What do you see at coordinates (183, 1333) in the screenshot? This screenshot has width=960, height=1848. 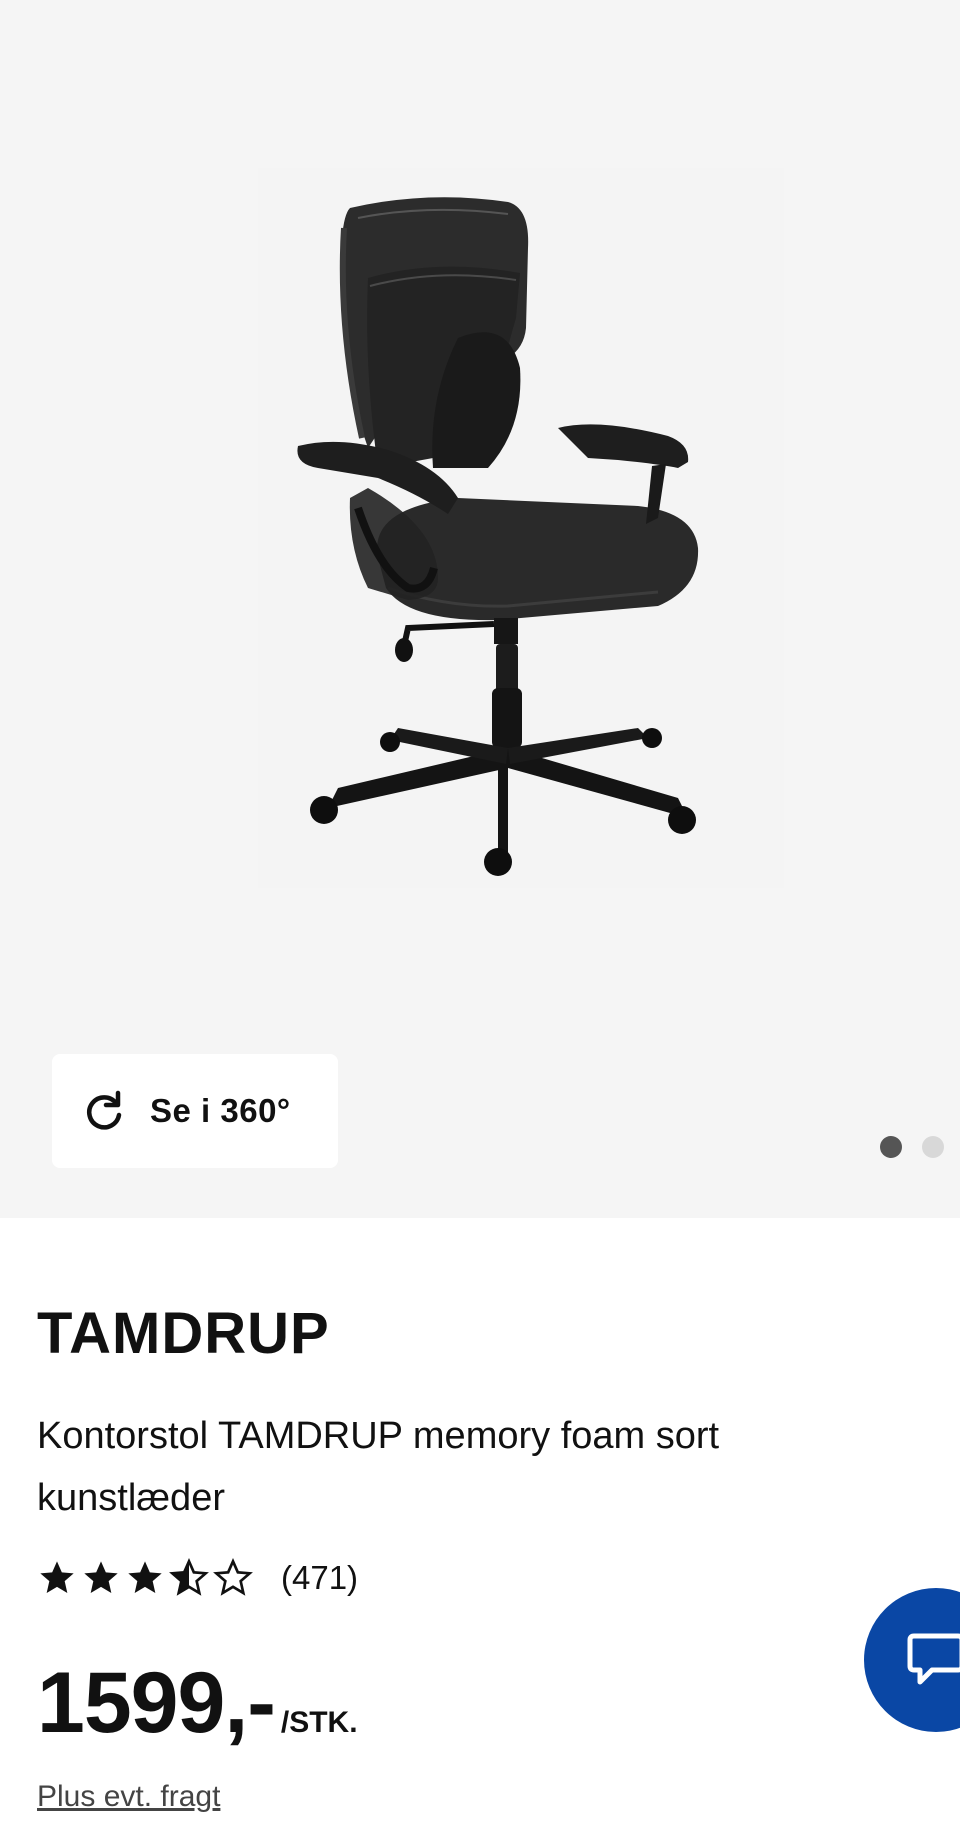 I see `product-brand: TAMDRUP` at bounding box center [183, 1333].